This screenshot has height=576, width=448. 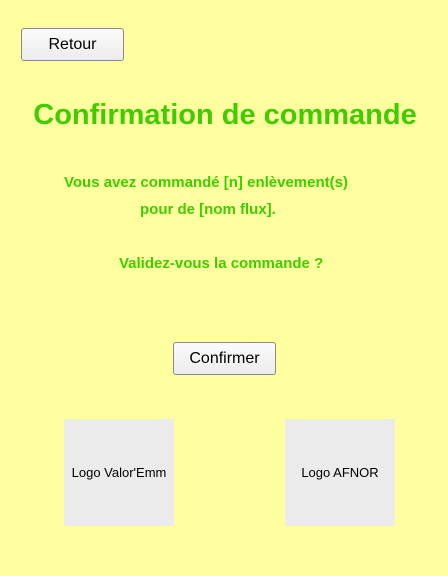 What do you see at coordinates (72, 44) in the screenshot?
I see `back-button: Retour` at bounding box center [72, 44].